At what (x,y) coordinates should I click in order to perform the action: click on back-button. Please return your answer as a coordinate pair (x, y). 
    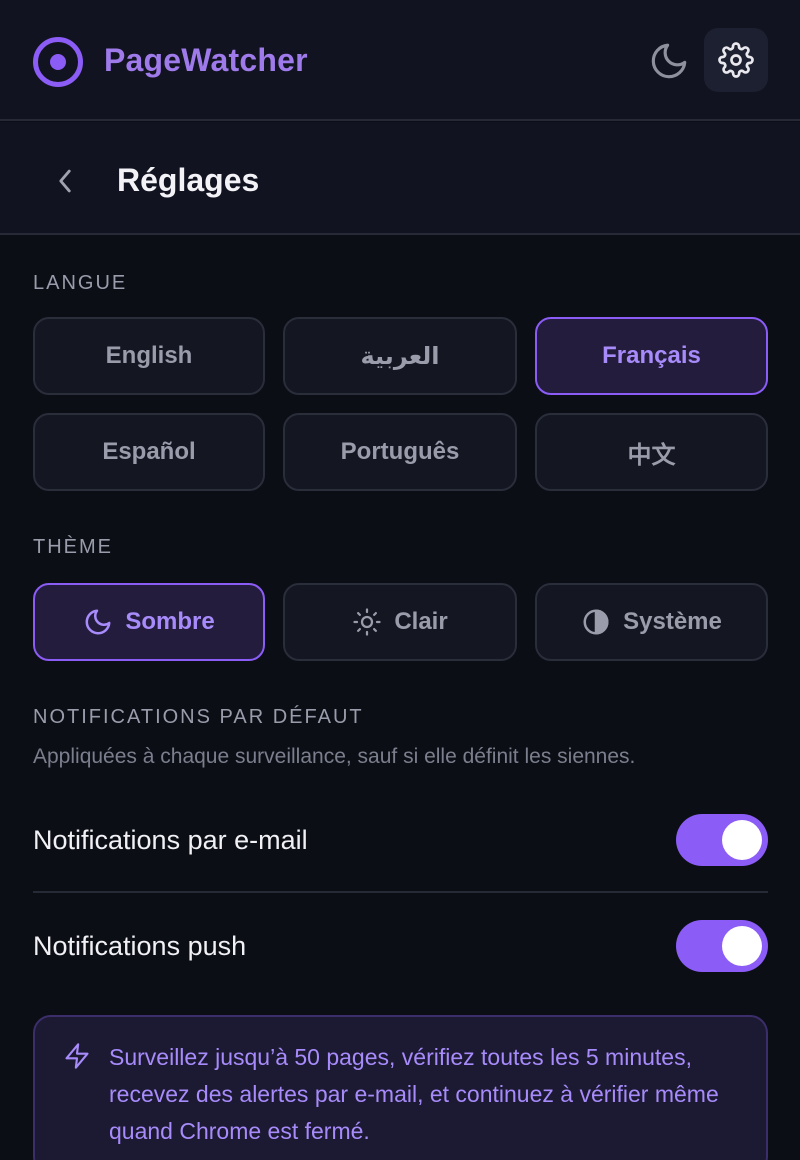
    Looking at the image, I should click on (65, 181).